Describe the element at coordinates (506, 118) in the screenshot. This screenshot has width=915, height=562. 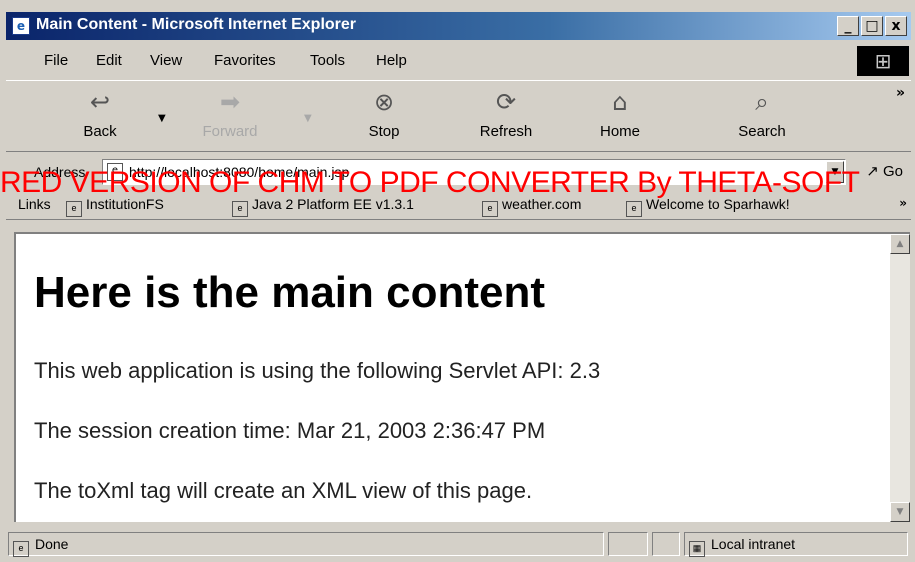
I see `refresh-button: ⟳ Refresh` at that location.